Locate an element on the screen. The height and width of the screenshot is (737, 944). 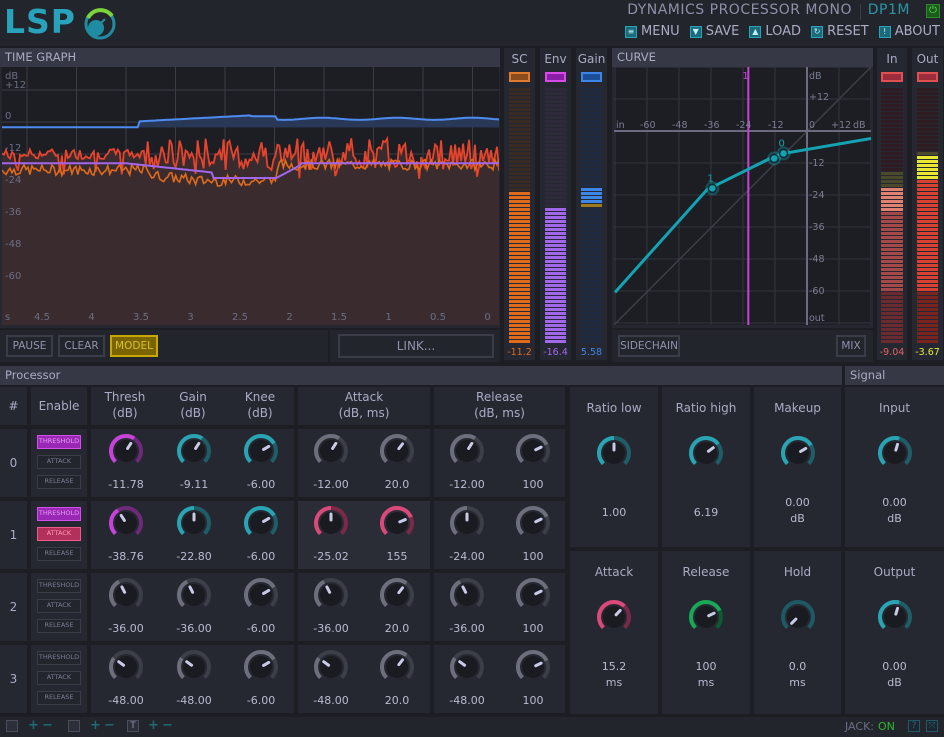
gain-meter-value: 5.58 is located at coordinates (591, 352).